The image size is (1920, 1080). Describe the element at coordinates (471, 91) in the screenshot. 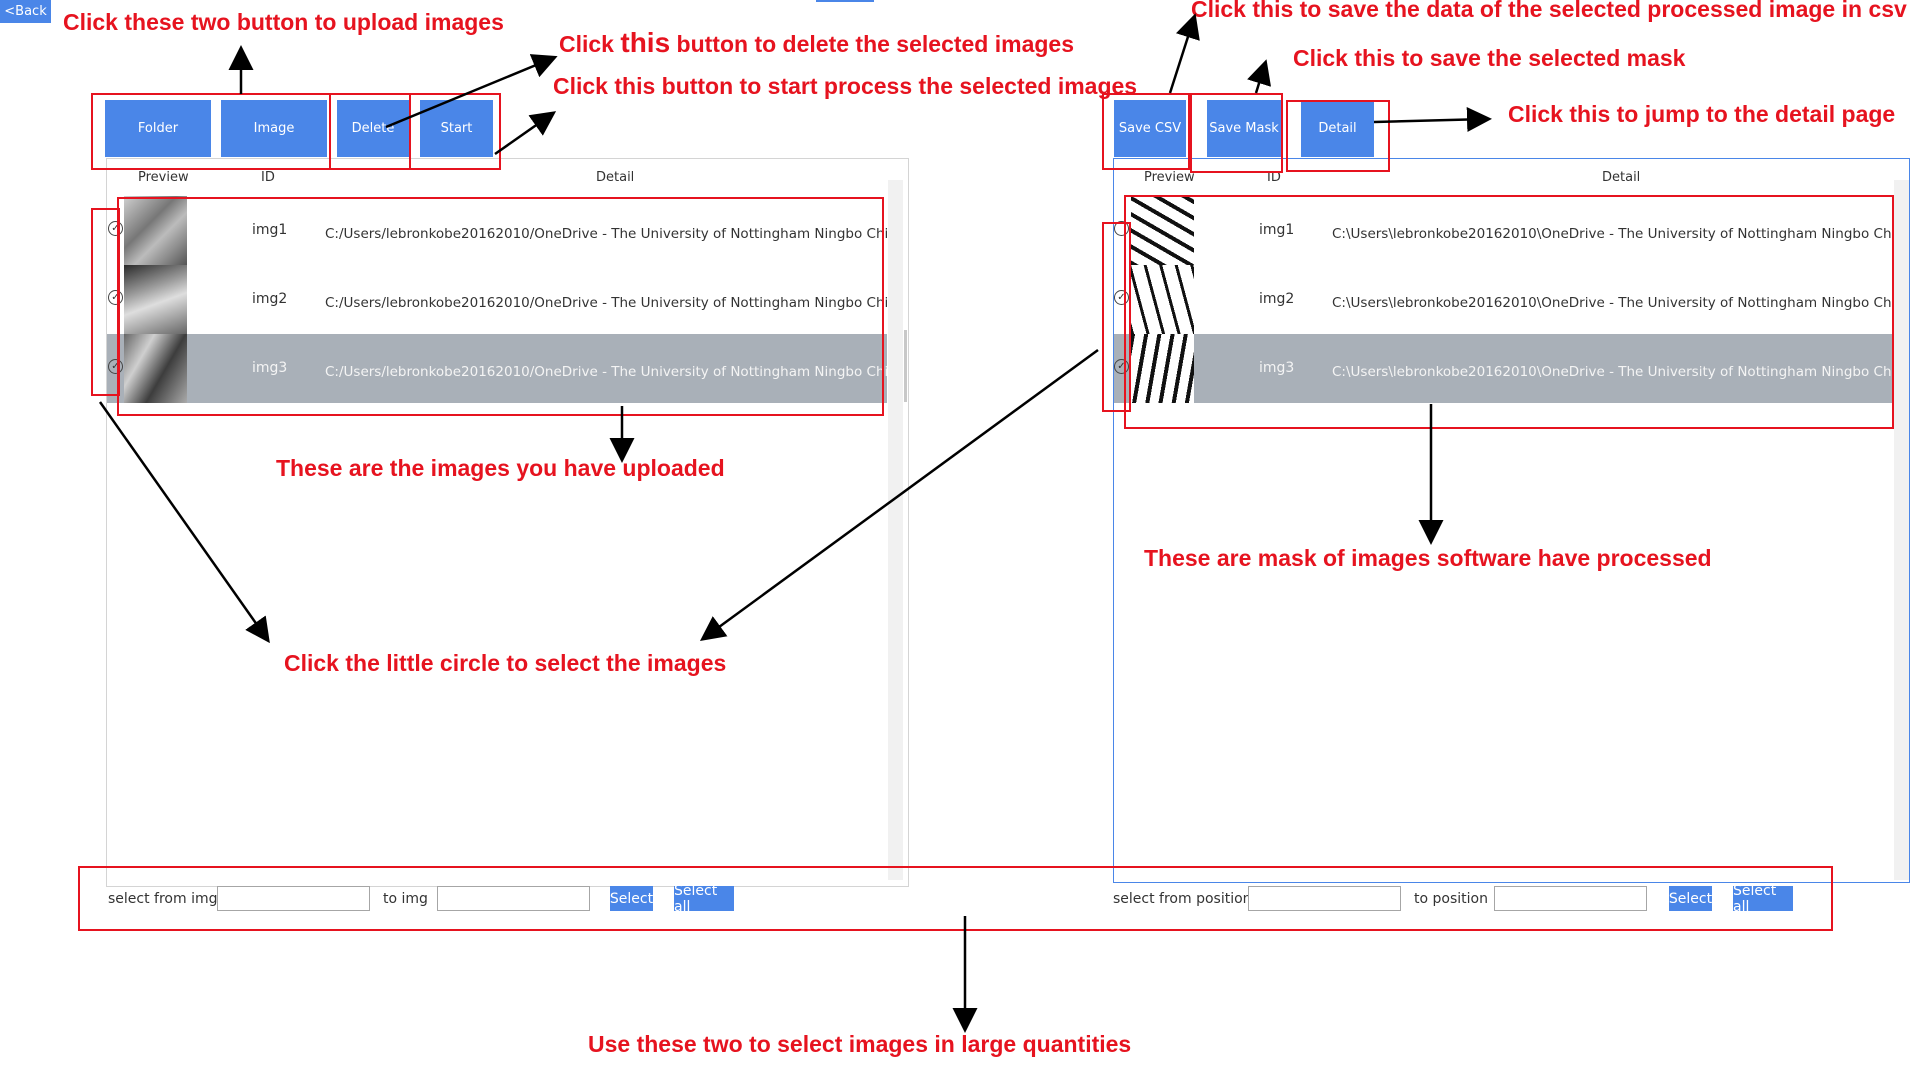

I see `arrow-delete` at that location.